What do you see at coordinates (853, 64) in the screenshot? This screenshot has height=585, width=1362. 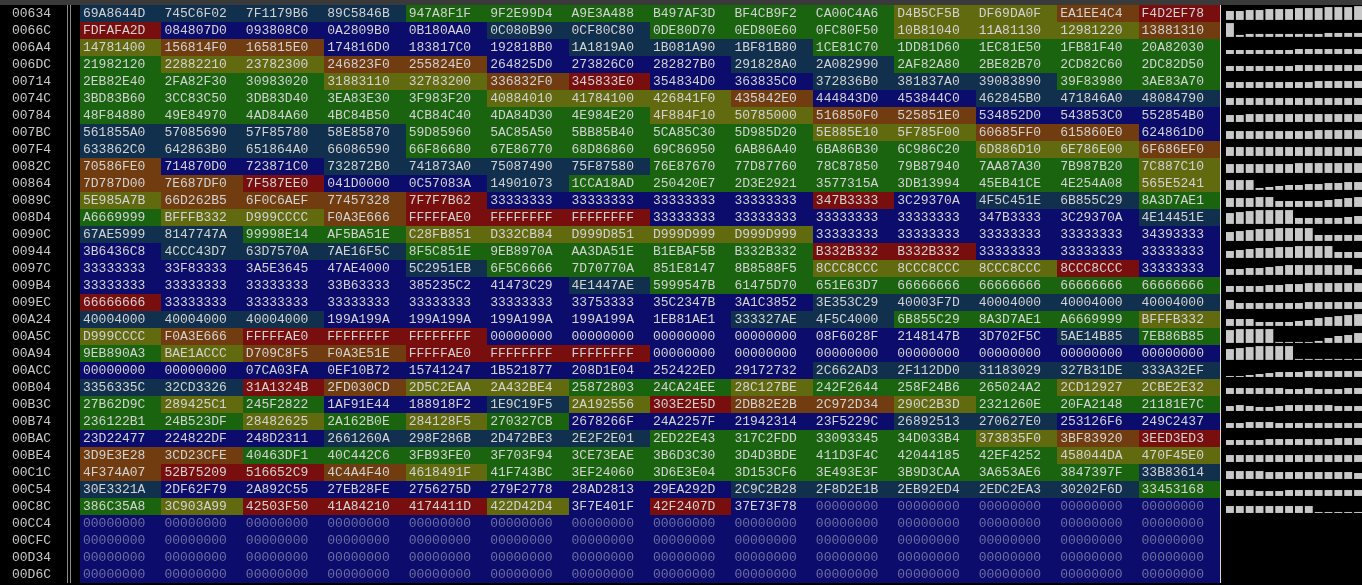 I see `hex-cell: 2A082990` at bounding box center [853, 64].